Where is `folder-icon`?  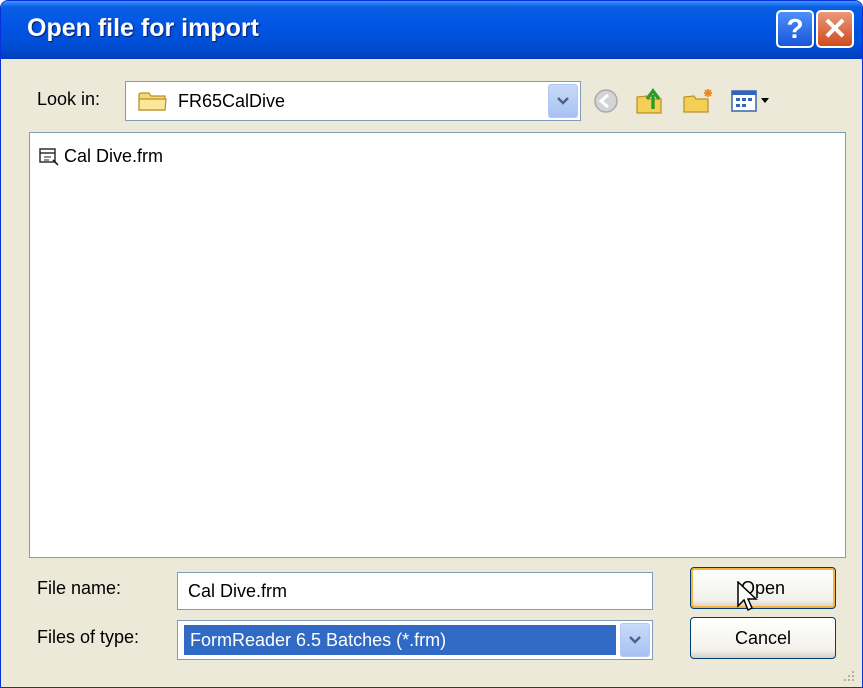 folder-icon is located at coordinates (152, 101).